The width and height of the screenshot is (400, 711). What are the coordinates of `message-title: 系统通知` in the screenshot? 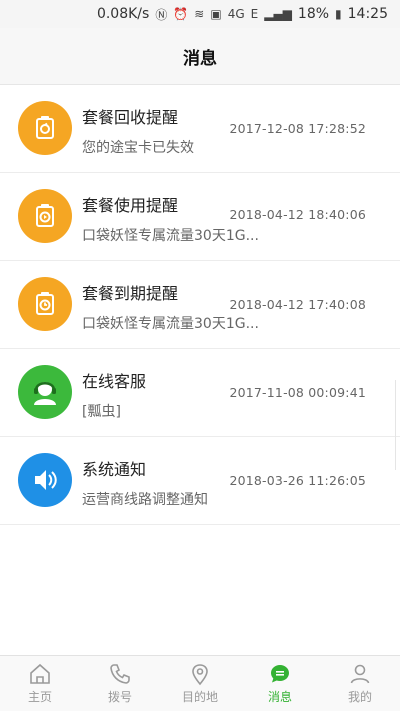 It's located at (114, 469).